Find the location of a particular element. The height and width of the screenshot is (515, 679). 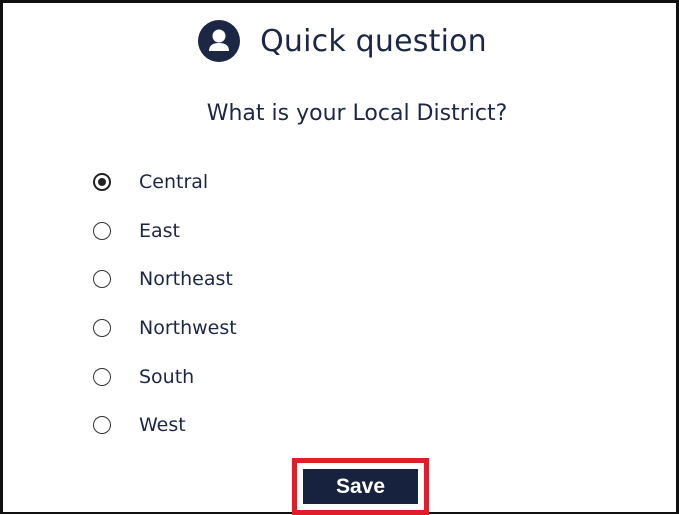

option-east: East is located at coordinates (165, 231).